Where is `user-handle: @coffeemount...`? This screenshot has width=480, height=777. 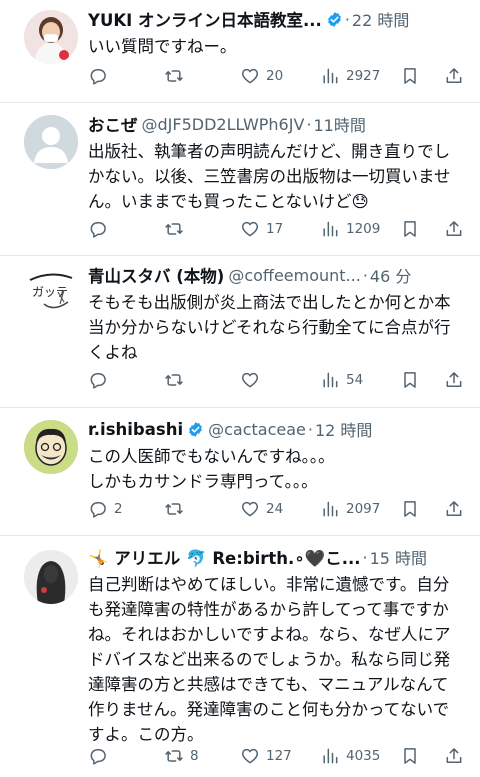 user-handle: @coffeemount... is located at coordinates (294, 275).